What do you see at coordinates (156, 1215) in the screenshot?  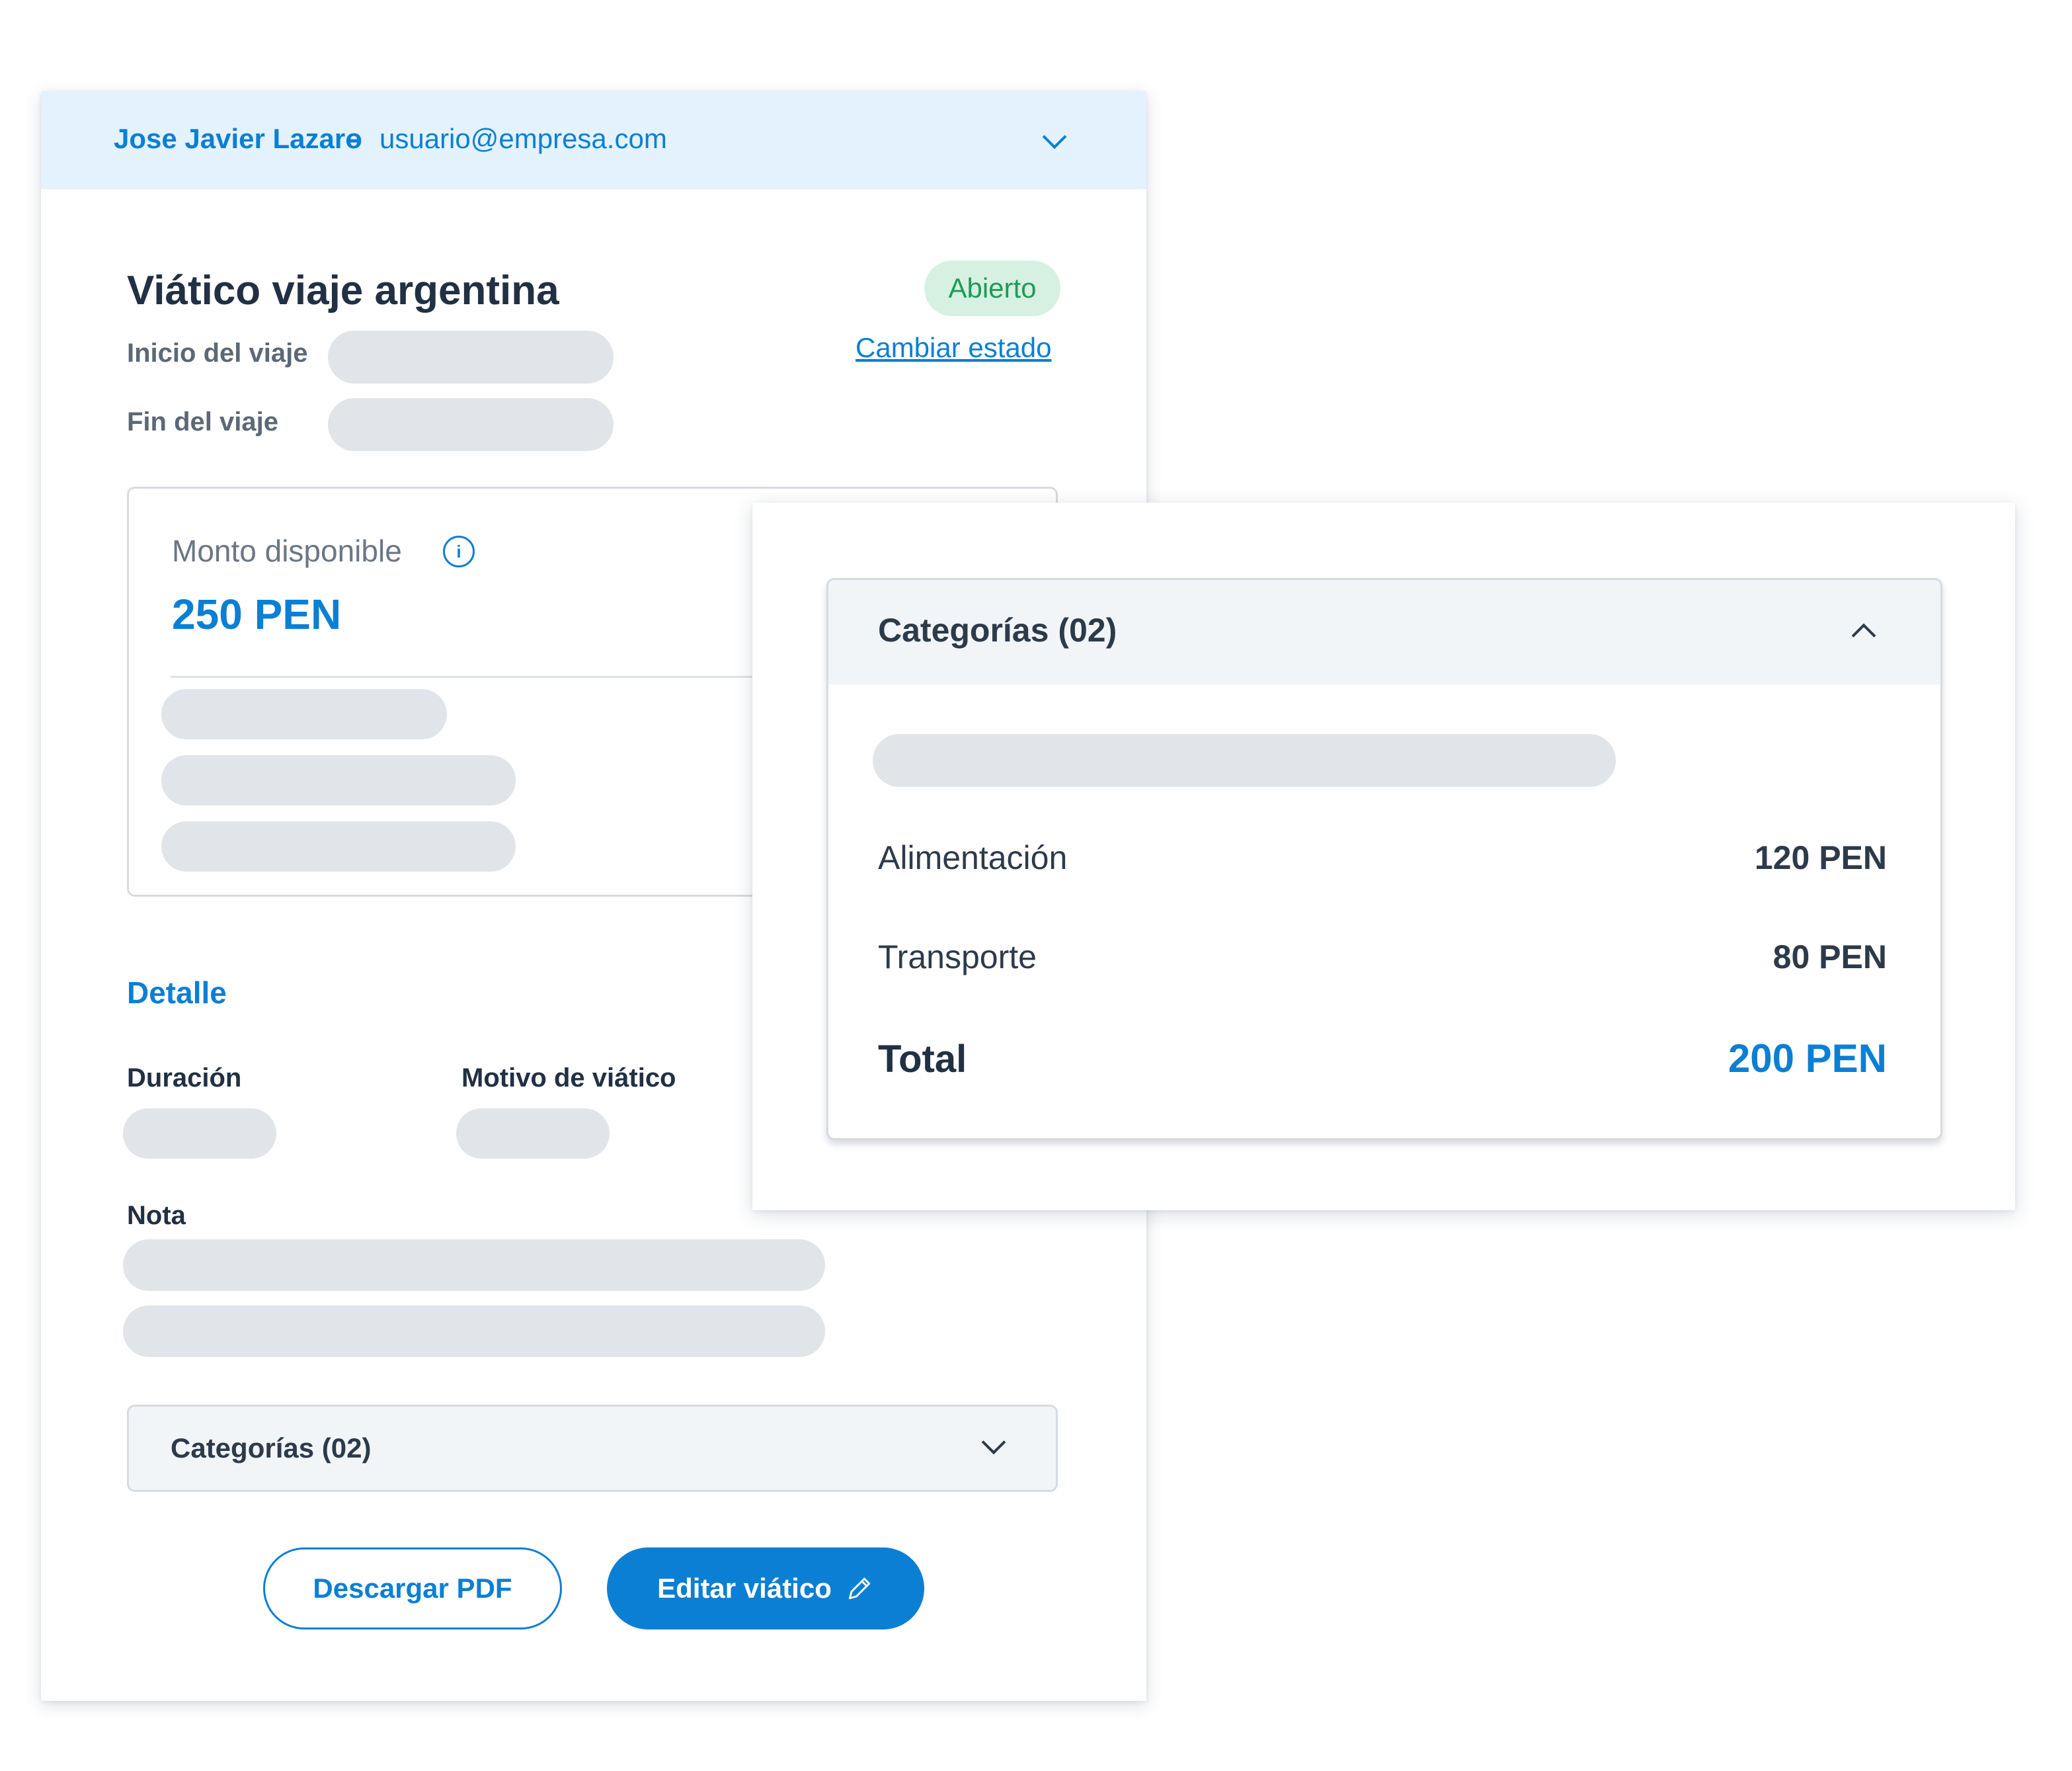 I see `note-label: Nota` at bounding box center [156, 1215].